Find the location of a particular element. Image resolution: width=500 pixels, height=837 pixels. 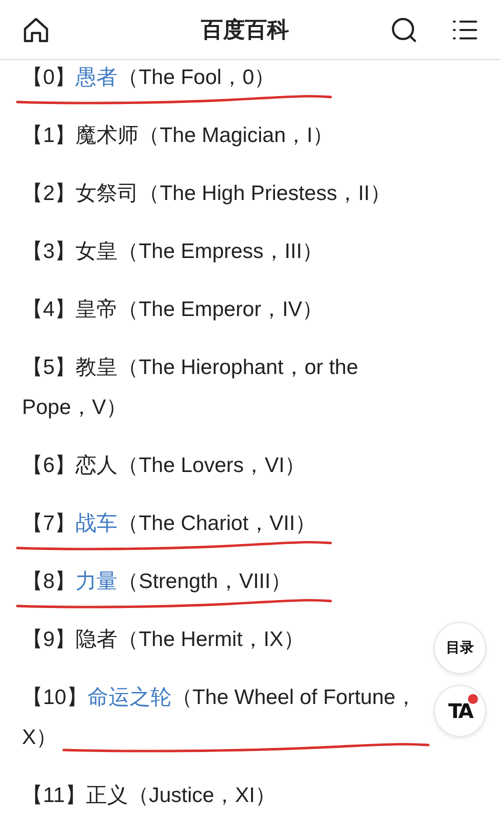

entry-link: 战车 is located at coordinates (97, 523).